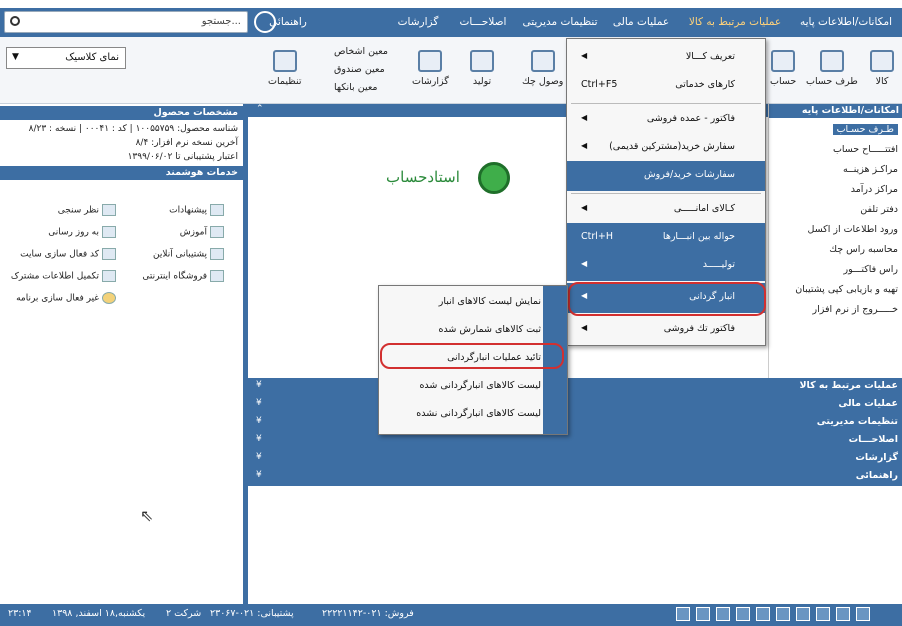 The height and width of the screenshot is (626, 902). Describe the element at coordinates (666, 266) in the screenshot. I see `menu-item-production: تولیـــــد ◀` at that location.